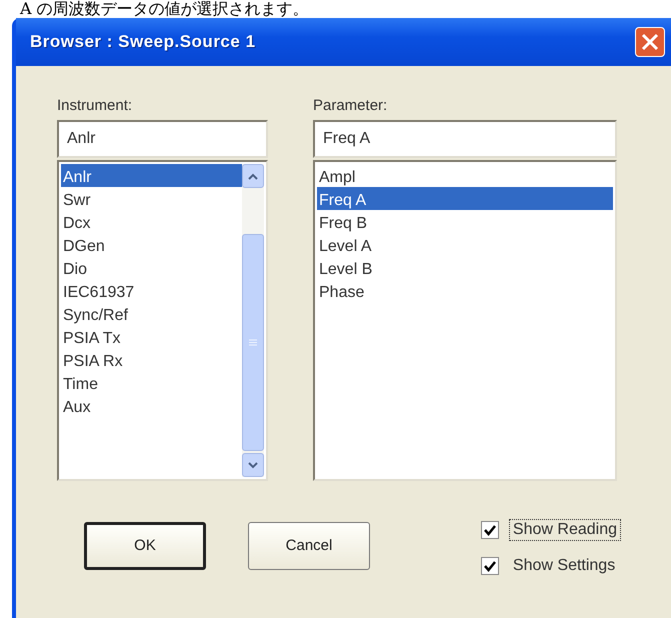 The height and width of the screenshot is (618, 671). Describe the element at coordinates (465, 198) in the screenshot. I see `list-item: Freq A` at that location.